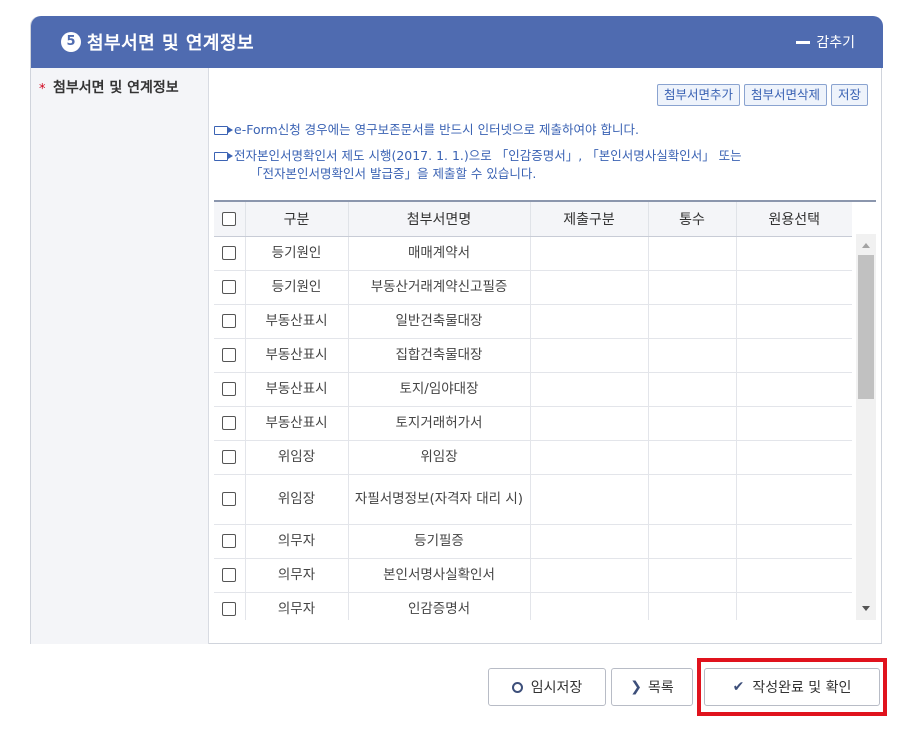 The height and width of the screenshot is (747, 900). What do you see at coordinates (866, 608) in the screenshot?
I see `scroll-down-arrow-icon` at bounding box center [866, 608].